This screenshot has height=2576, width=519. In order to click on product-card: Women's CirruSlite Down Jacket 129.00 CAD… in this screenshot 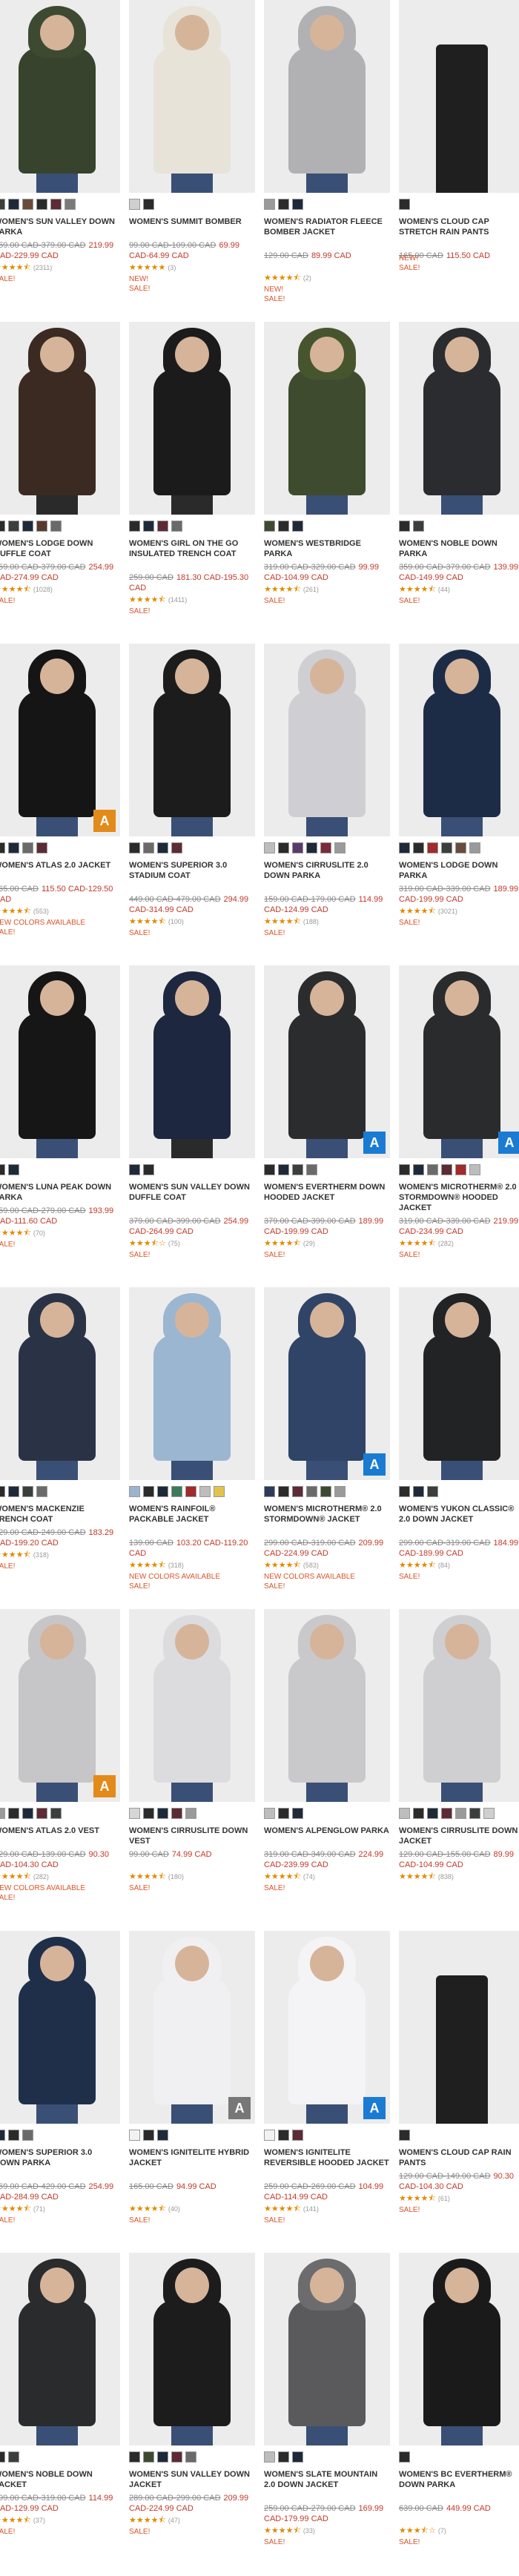, I will do `click(459, 1770)`.